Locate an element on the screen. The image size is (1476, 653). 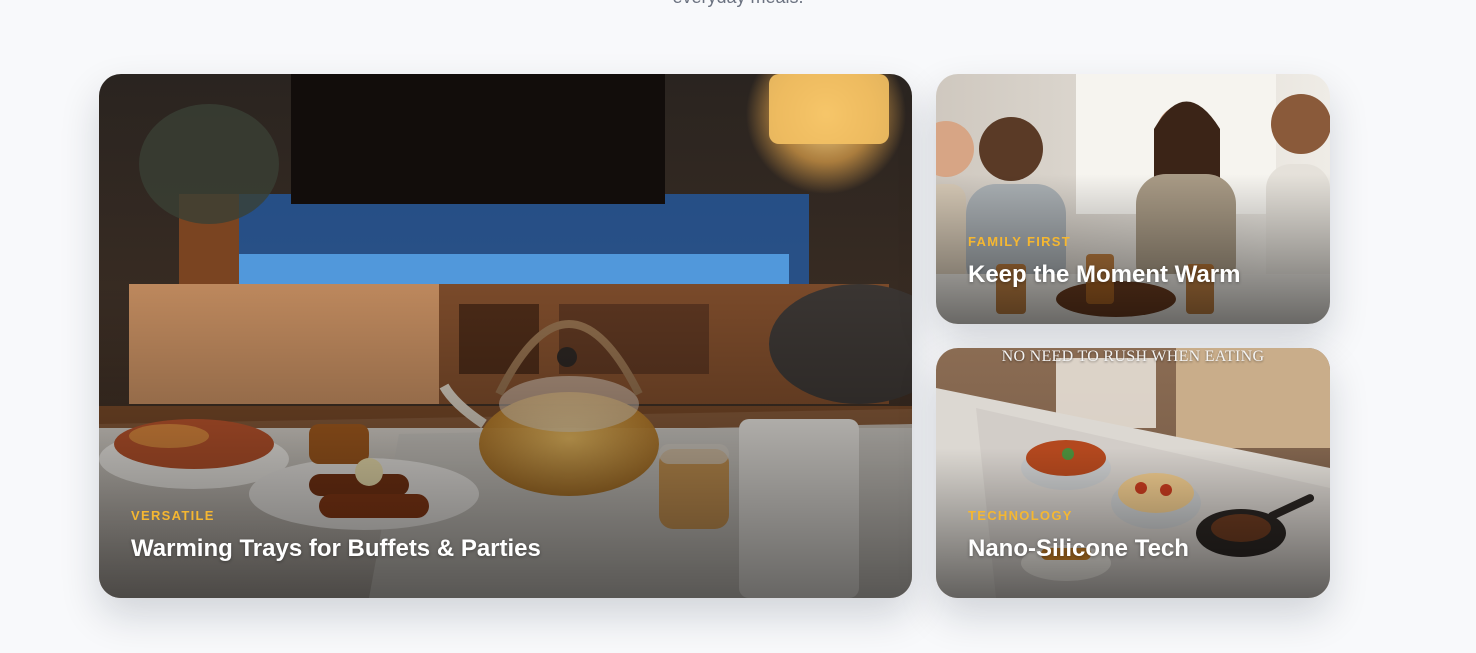
card-text-block: TECHNOLOGY Nano-Silicone Tech is located at coordinates (1078, 536).